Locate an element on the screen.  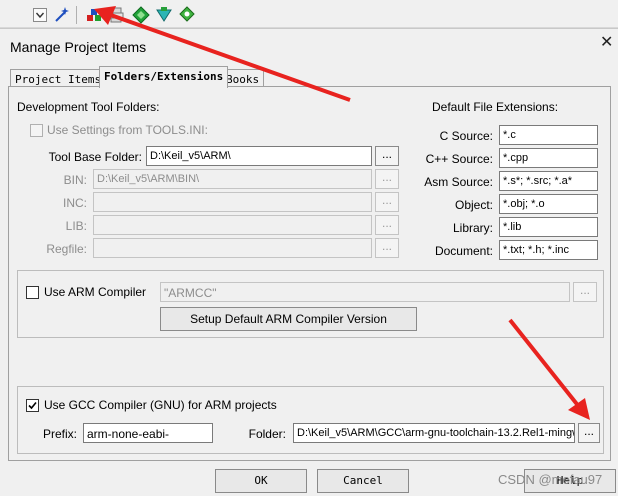
setup-arm-compiler-button: Setup Default ARM Compiler Version is located at coordinates (288, 319).